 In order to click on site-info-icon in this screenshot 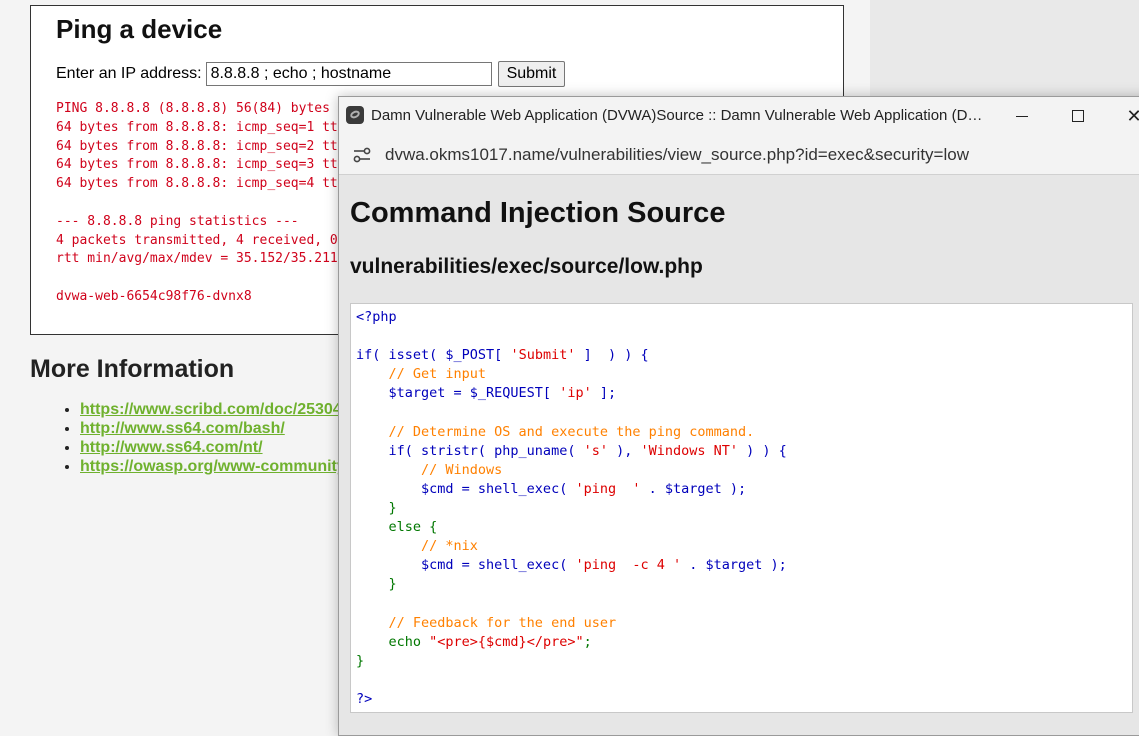, I will do `click(362, 155)`.